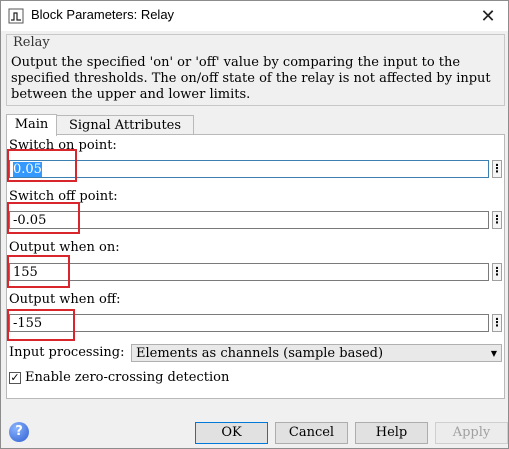 The height and width of the screenshot is (449, 509). I want to click on output-off-options-button: ⋮, so click(497, 323).